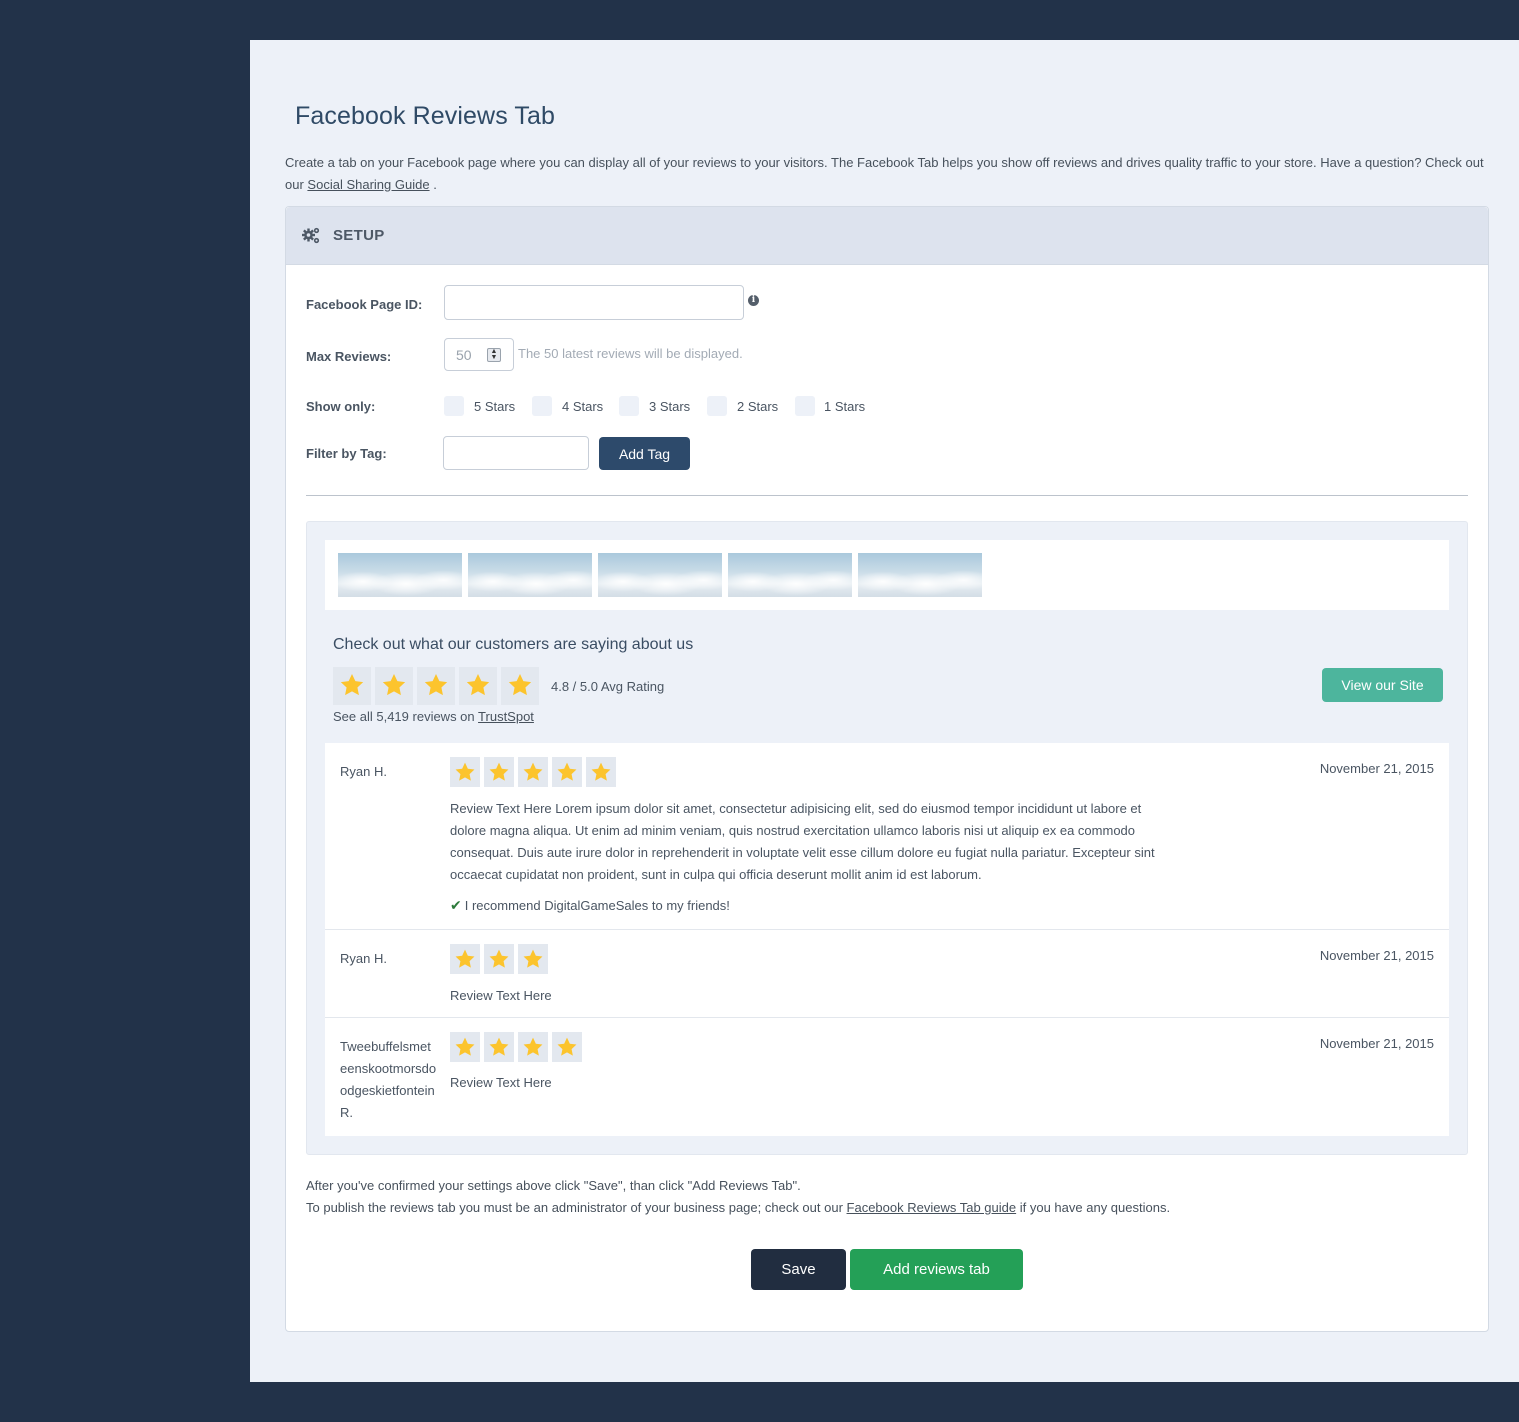 Image resolution: width=1519 pixels, height=1422 pixels. I want to click on add-reviews-tab-button: Add reviews tab, so click(936, 1269).